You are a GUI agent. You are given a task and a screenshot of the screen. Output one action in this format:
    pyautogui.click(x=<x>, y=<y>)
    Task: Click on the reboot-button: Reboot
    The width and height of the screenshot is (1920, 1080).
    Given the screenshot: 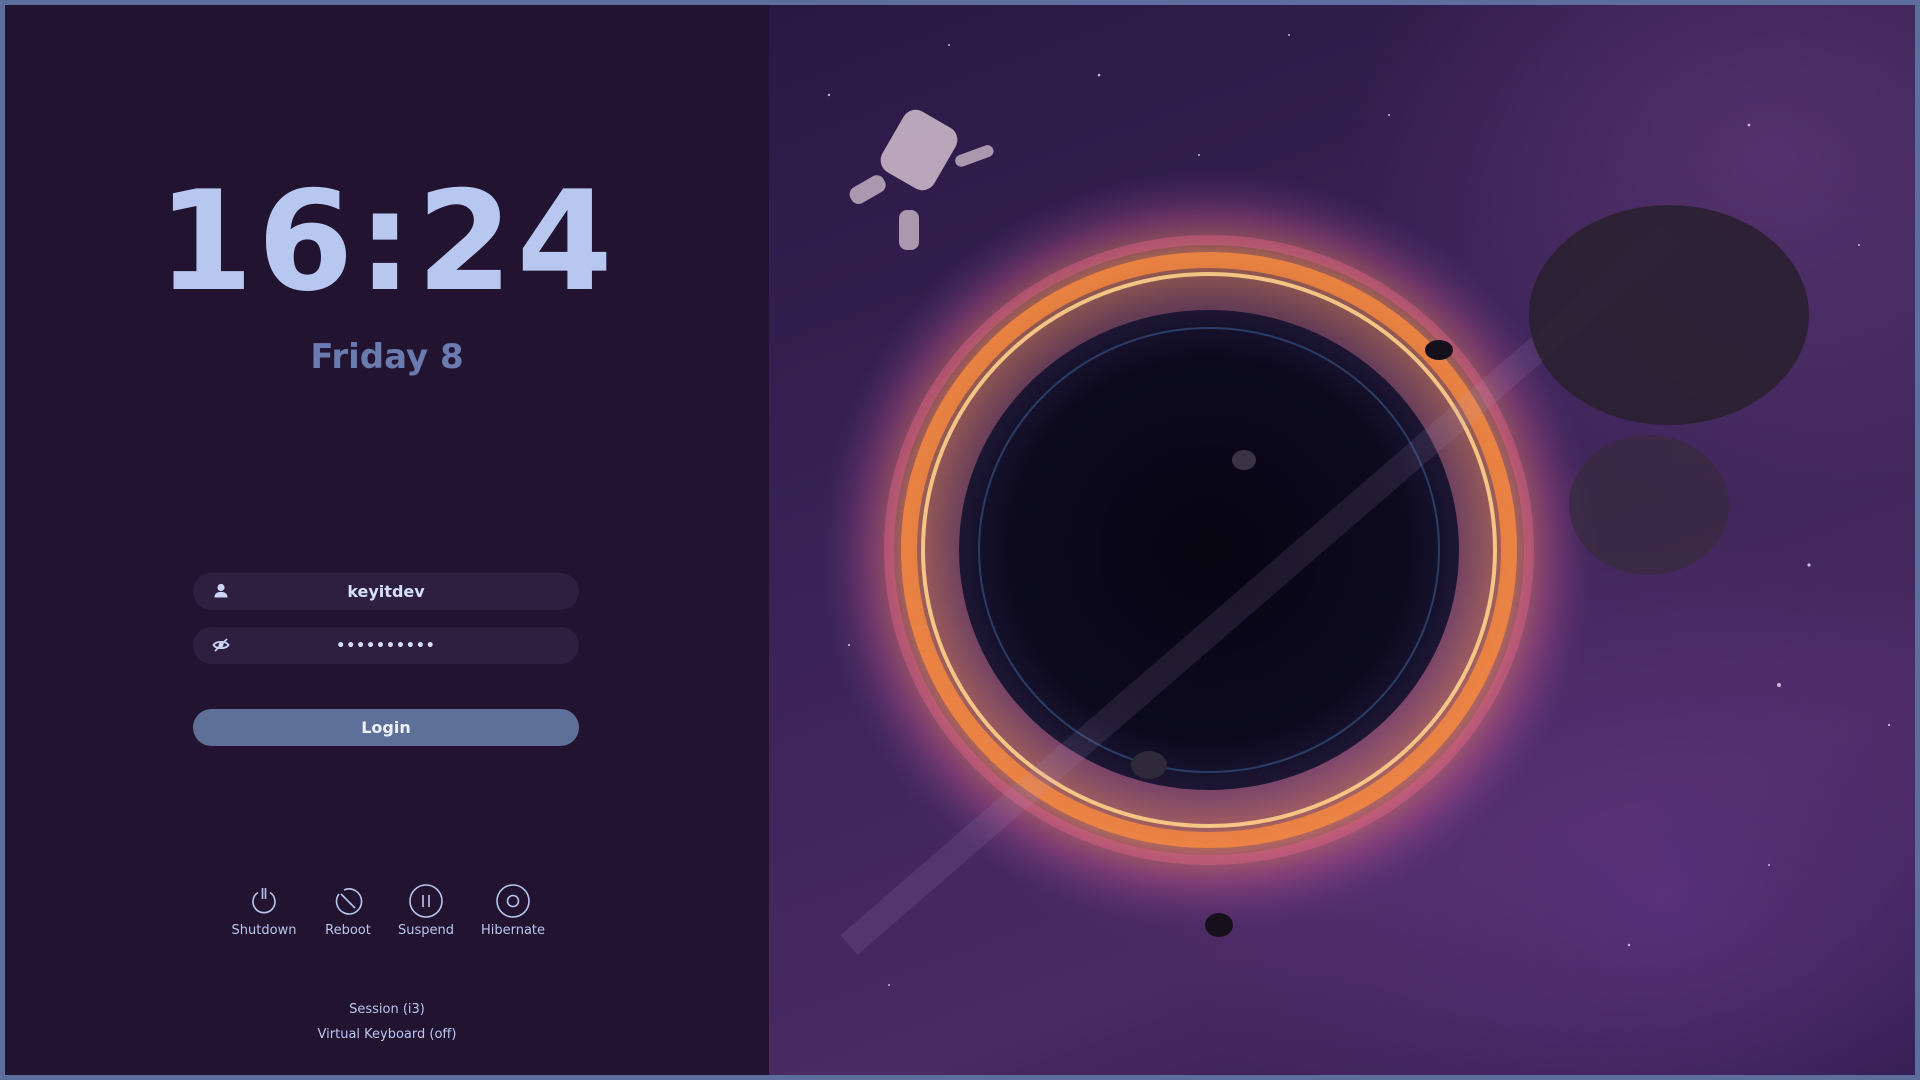 What is the action you would take?
    pyautogui.click(x=348, y=910)
    